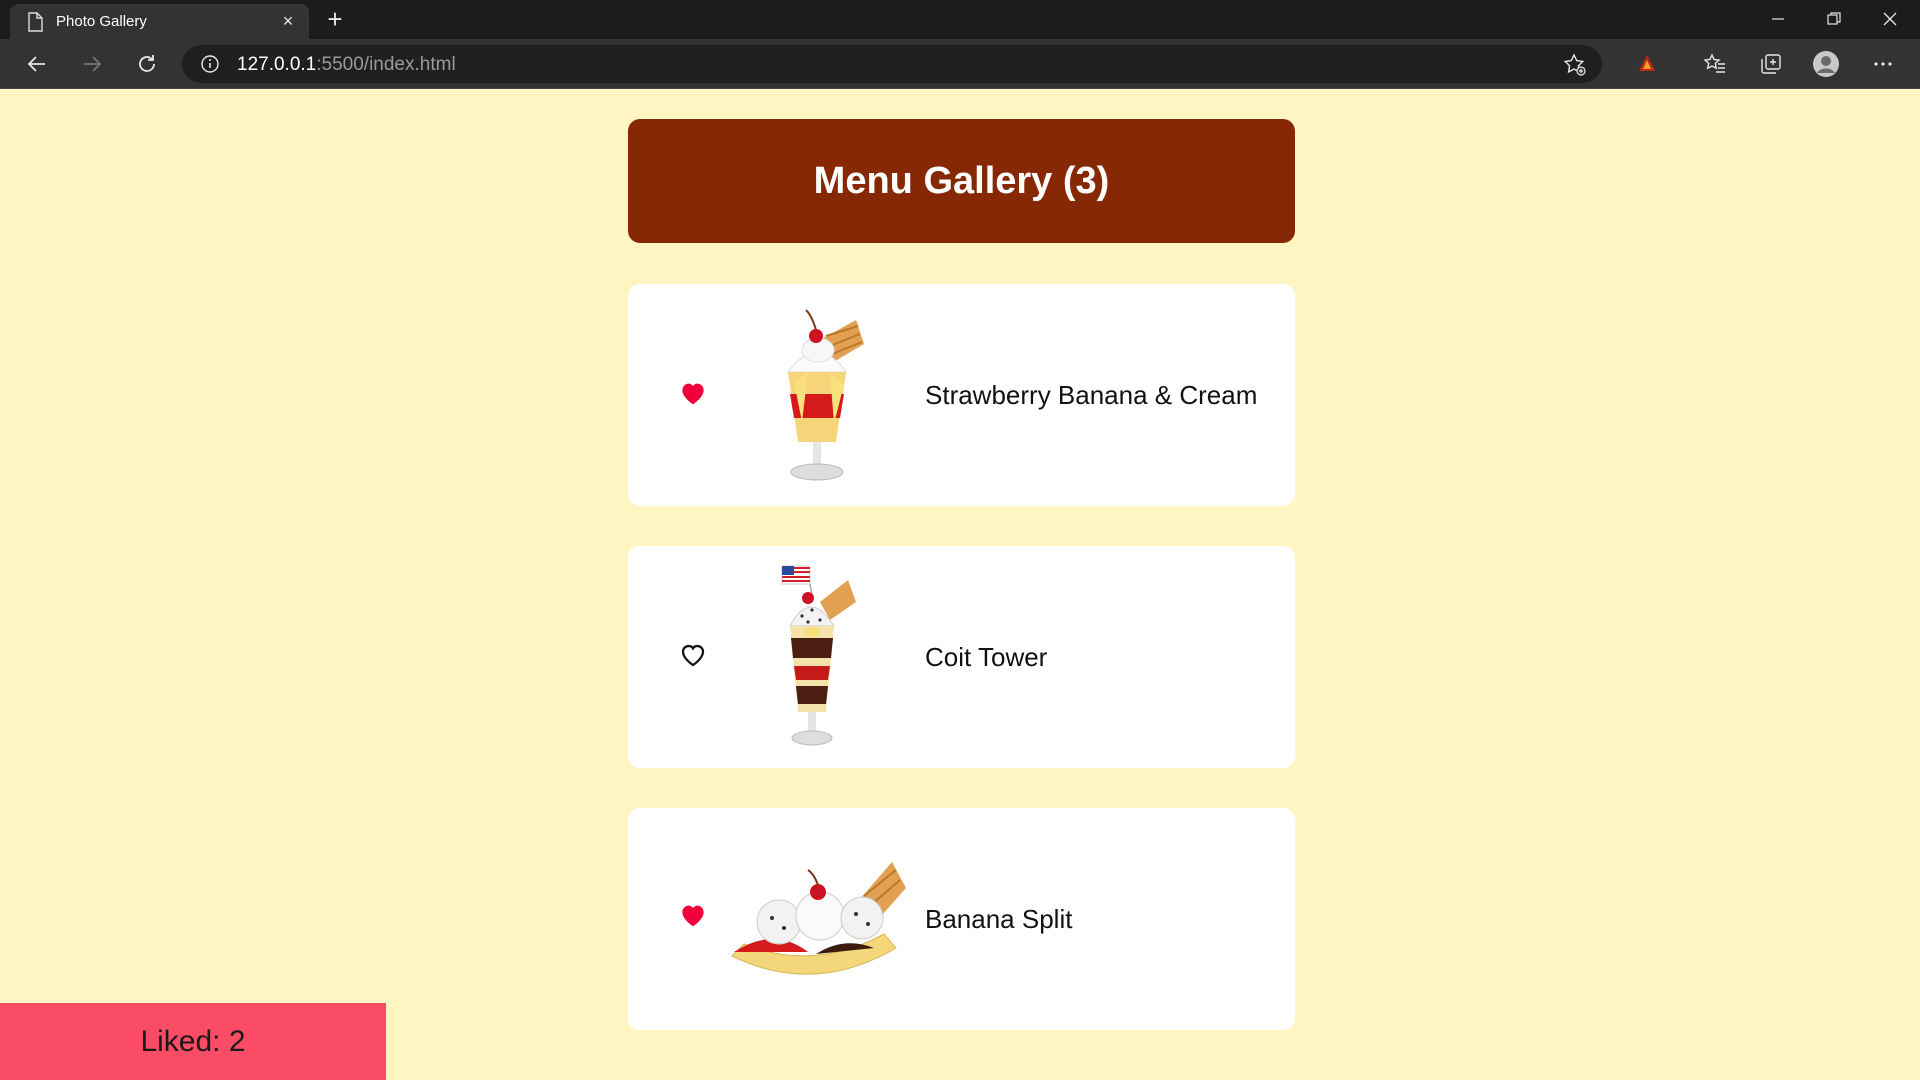 The height and width of the screenshot is (1080, 1920). Describe the element at coordinates (693, 655) in the screenshot. I see `heart-outline-icon` at that location.